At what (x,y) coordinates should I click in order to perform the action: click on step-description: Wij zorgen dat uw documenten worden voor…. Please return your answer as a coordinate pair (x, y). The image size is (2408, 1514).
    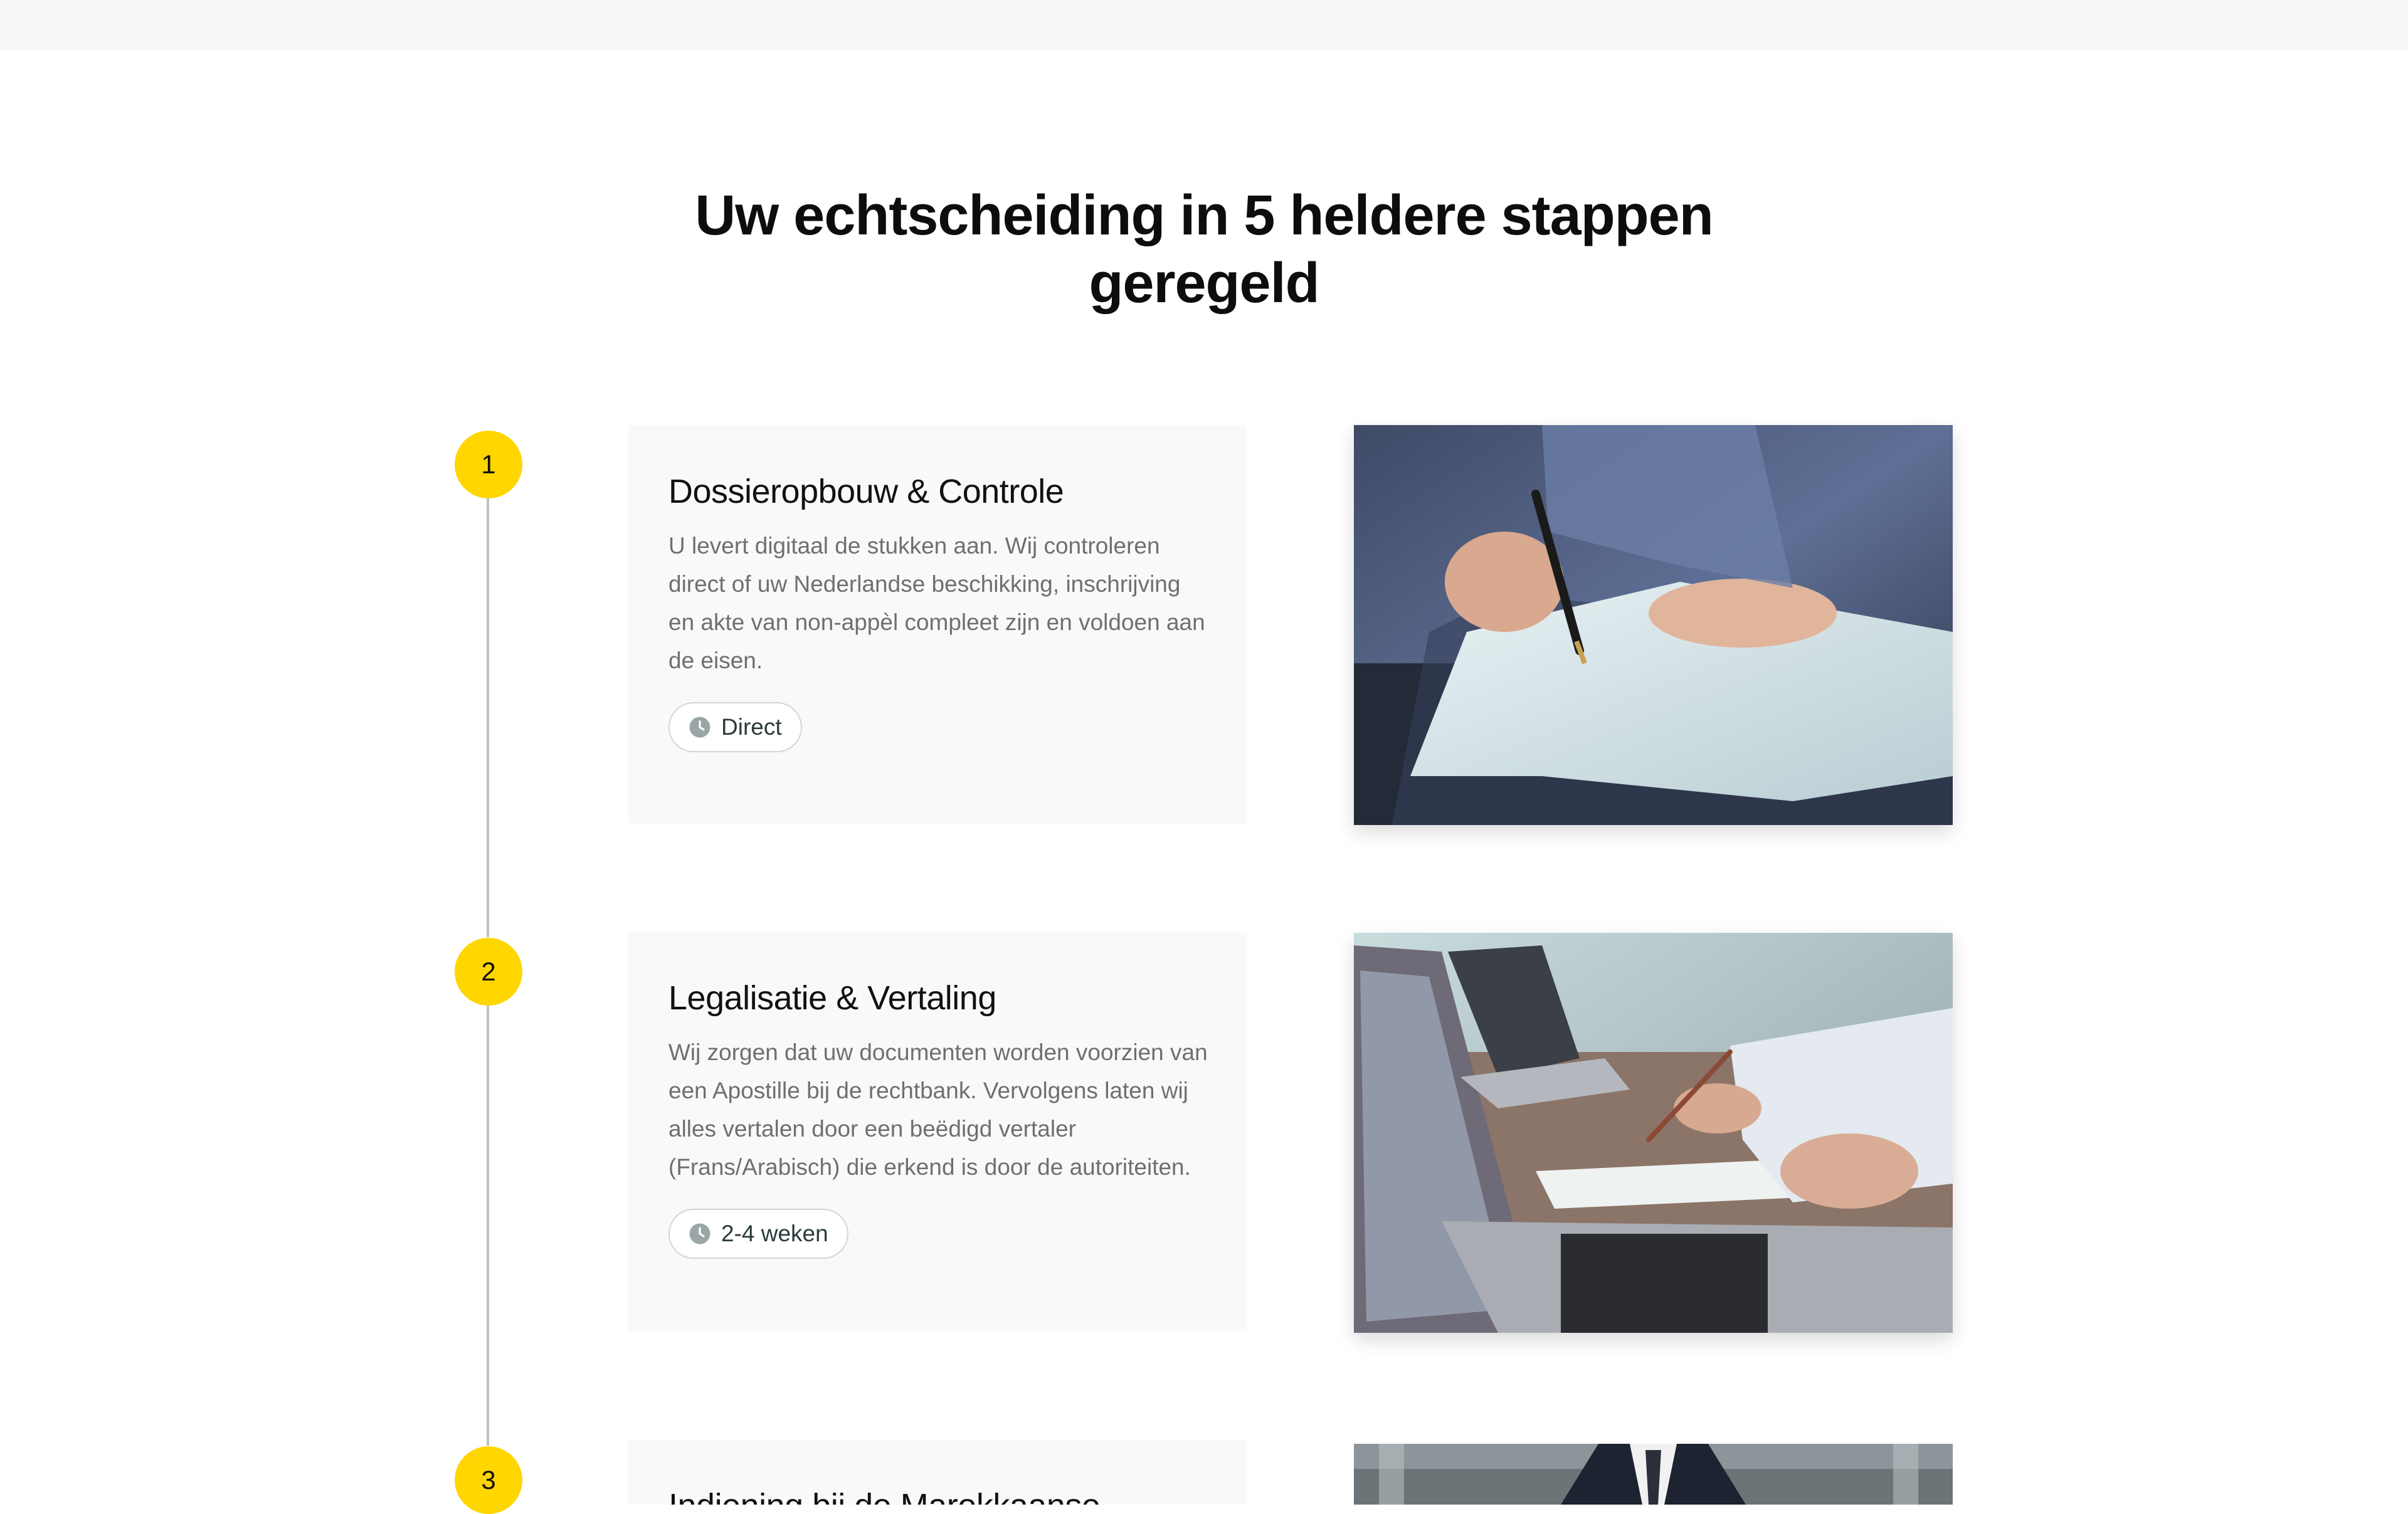
    Looking at the image, I should click on (938, 1109).